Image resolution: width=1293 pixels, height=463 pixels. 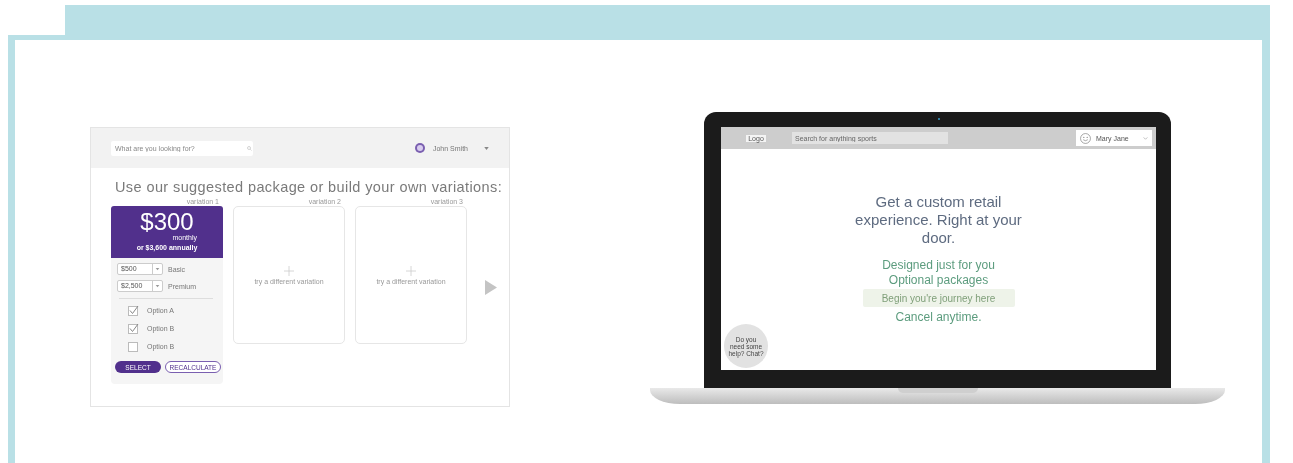 What do you see at coordinates (309, 187) in the screenshot?
I see `page-heading: Use our suggested package or build your own variations:` at bounding box center [309, 187].